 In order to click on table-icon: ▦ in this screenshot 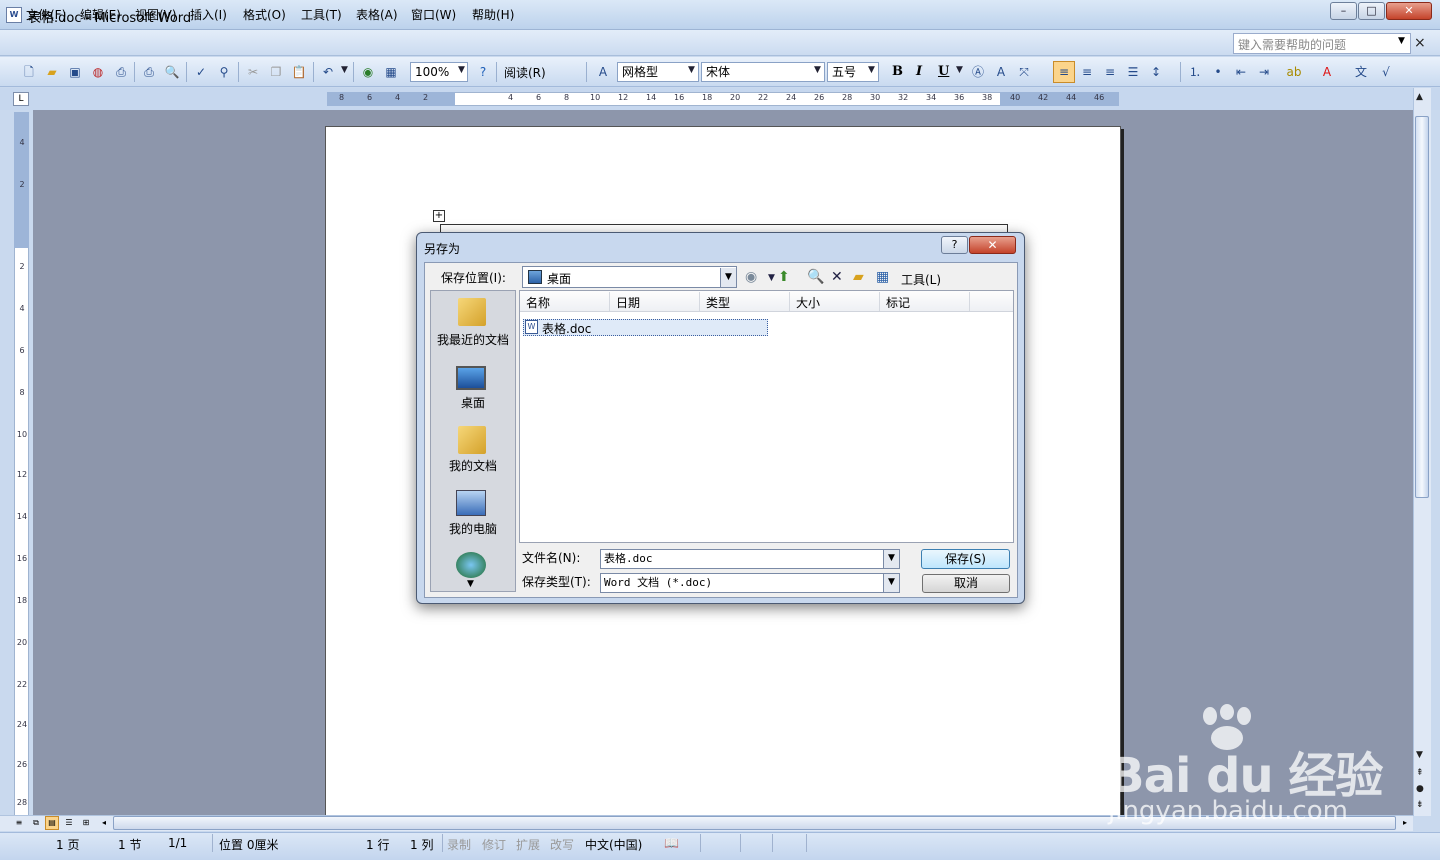, I will do `click(391, 72)`.